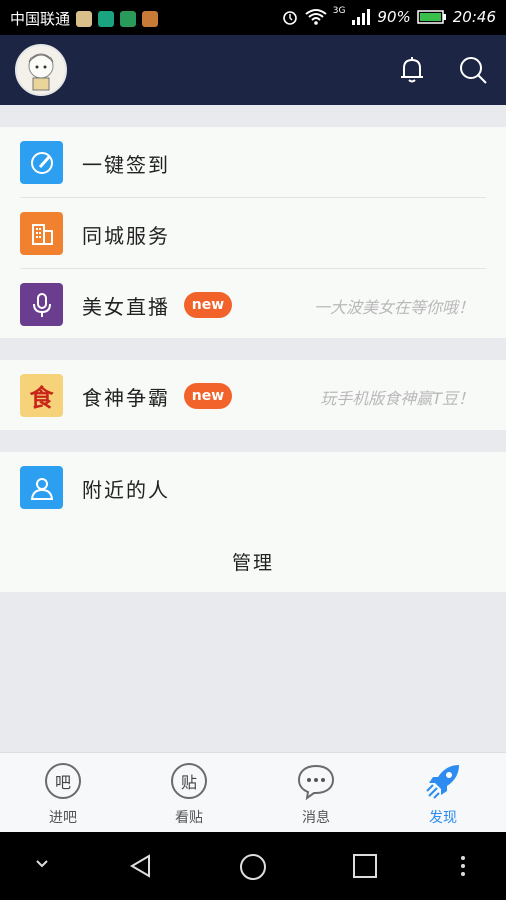  I want to click on food-game-icon: 食, so click(41, 395).